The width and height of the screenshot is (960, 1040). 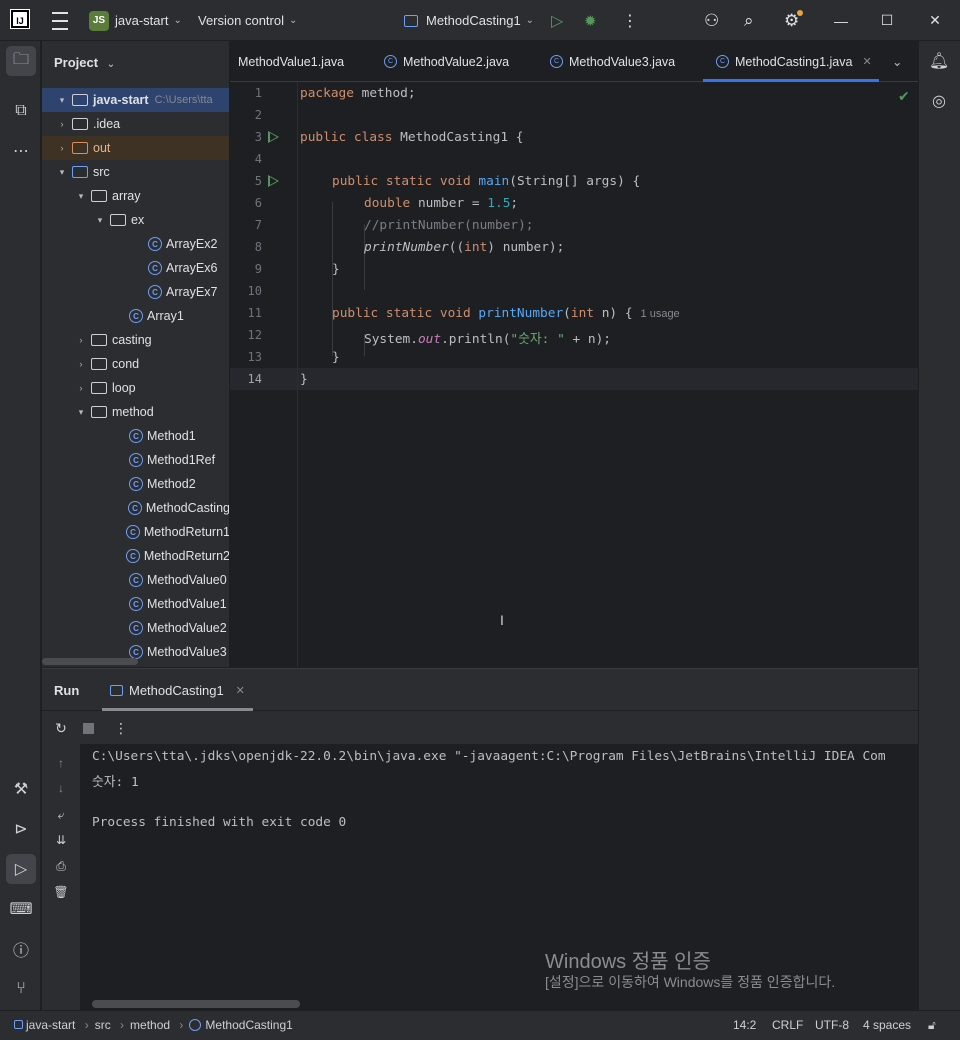 What do you see at coordinates (887, 1025) in the screenshot?
I see `indent-setting: 4 spaces` at bounding box center [887, 1025].